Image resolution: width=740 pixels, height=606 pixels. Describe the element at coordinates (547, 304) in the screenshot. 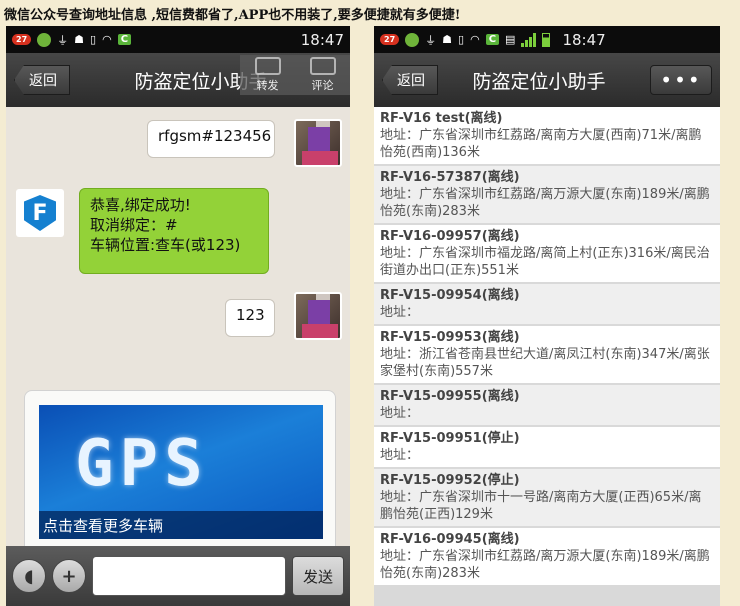

I see `vehicle-list-item: RF-V15-09954(离线) 地址：` at that location.